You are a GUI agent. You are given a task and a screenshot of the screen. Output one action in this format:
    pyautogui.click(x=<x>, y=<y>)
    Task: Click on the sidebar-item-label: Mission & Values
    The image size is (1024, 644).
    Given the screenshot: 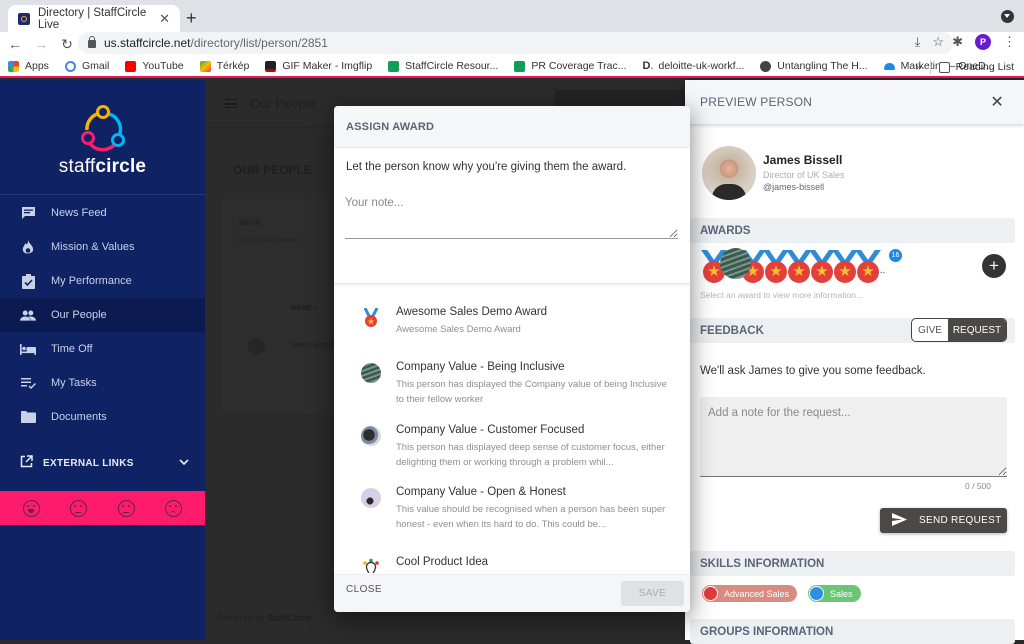 What is the action you would take?
    pyautogui.click(x=93, y=247)
    